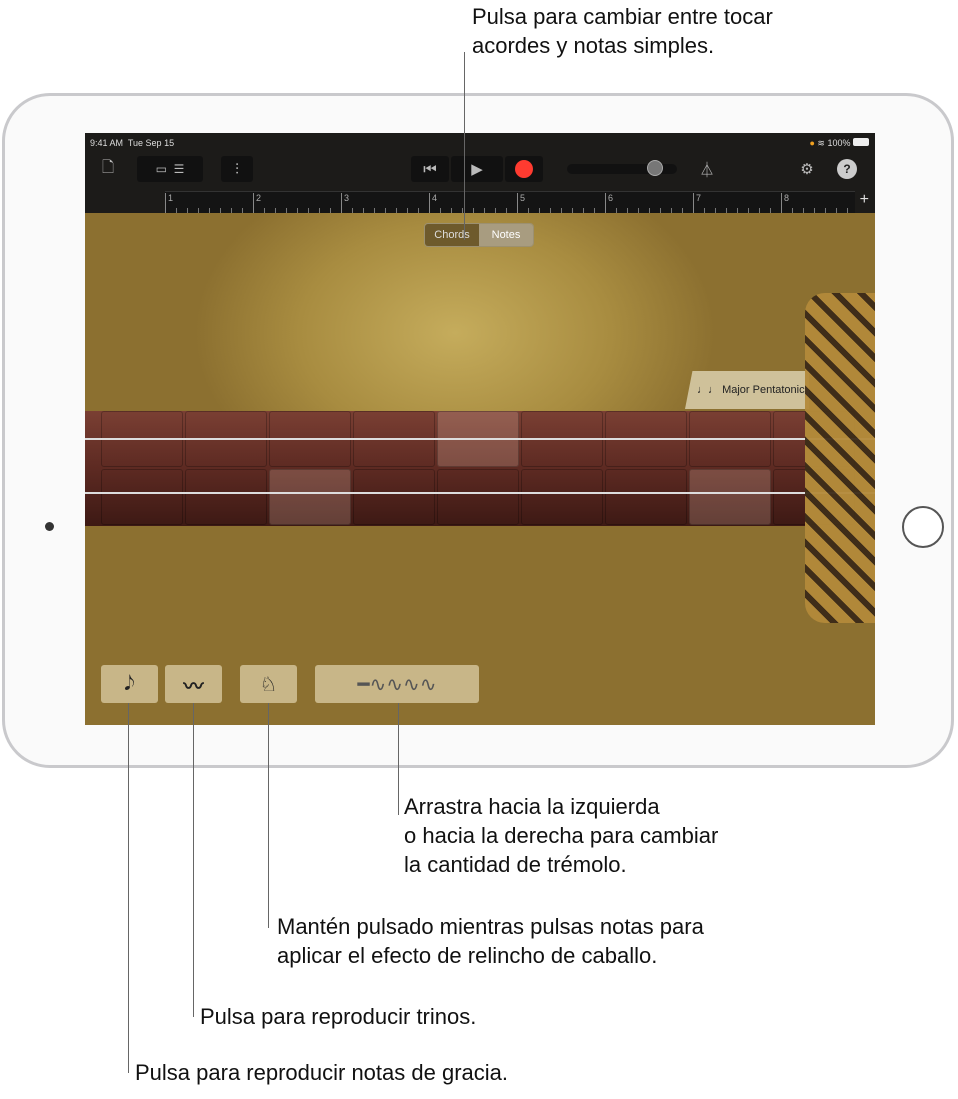  I want to click on tracks-icon: ☰, so click(179, 169).